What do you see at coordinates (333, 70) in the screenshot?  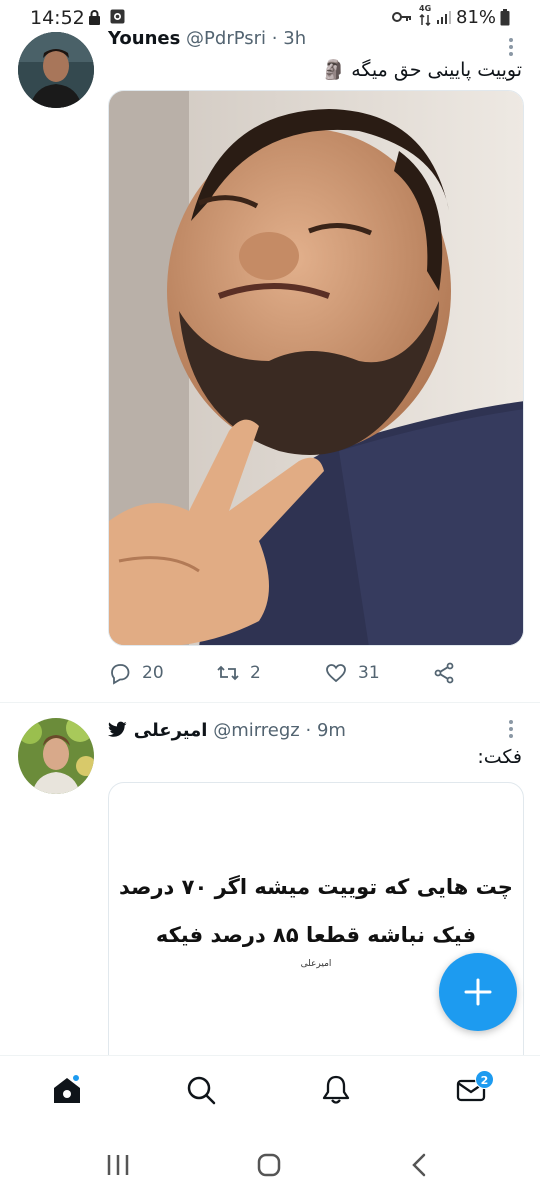 I see `moai-emoji: 🗿` at bounding box center [333, 70].